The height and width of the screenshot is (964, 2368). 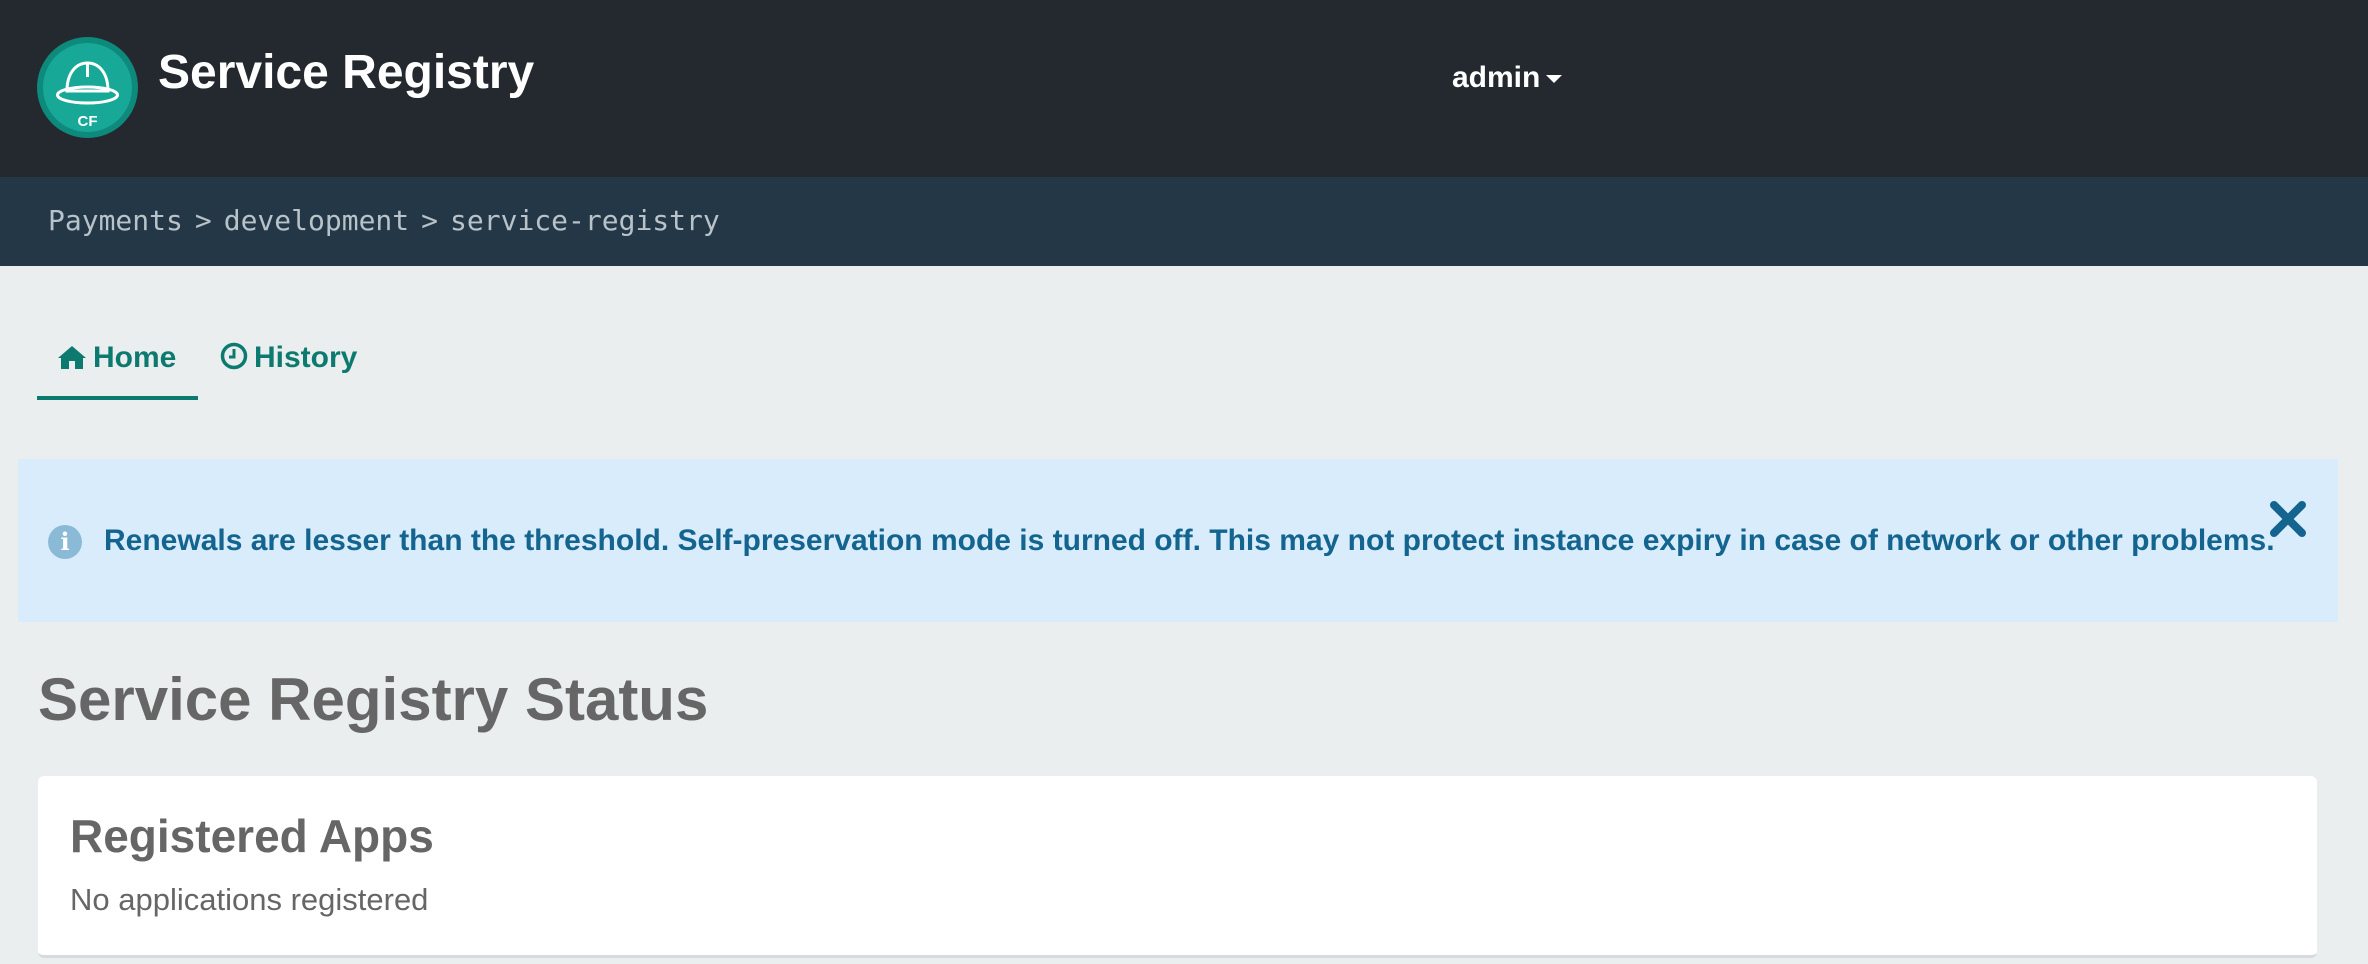 I want to click on clock-icon, so click(x=234, y=356).